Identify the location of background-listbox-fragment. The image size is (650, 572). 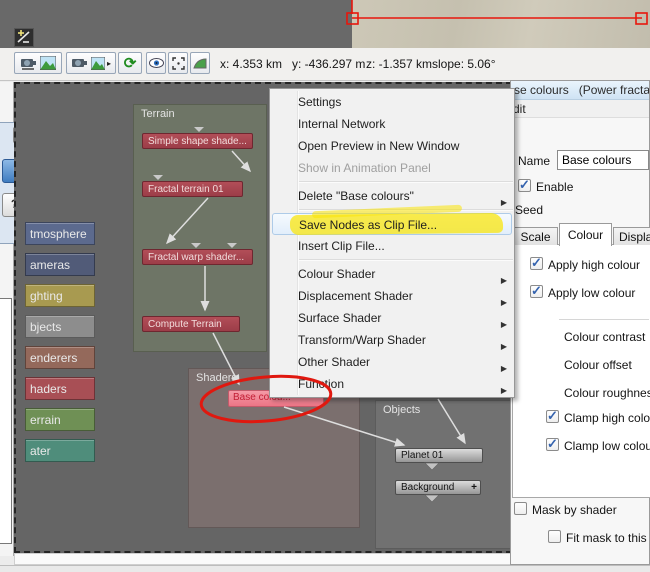
(6, 421).